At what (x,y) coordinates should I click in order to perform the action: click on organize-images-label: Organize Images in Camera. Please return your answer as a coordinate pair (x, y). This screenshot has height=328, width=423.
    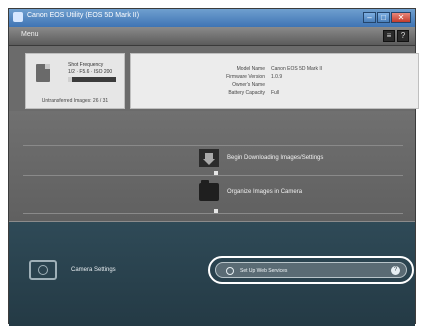
    Looking at the image, I should click on (265, 192).